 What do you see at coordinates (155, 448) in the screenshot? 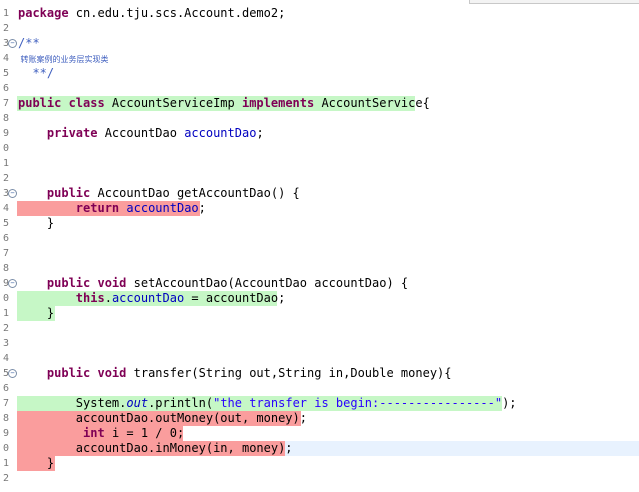
I see `code-text: accountDao.inMoney(in, money);` at bounding box center [155, 448].